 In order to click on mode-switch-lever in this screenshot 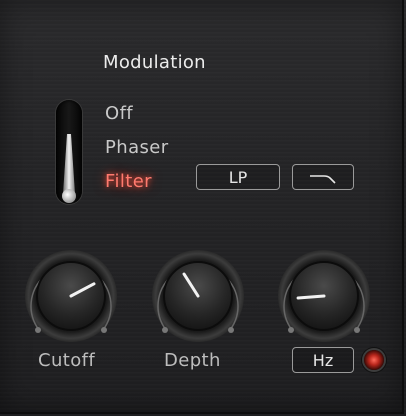, I will do `click(69, 167)`.